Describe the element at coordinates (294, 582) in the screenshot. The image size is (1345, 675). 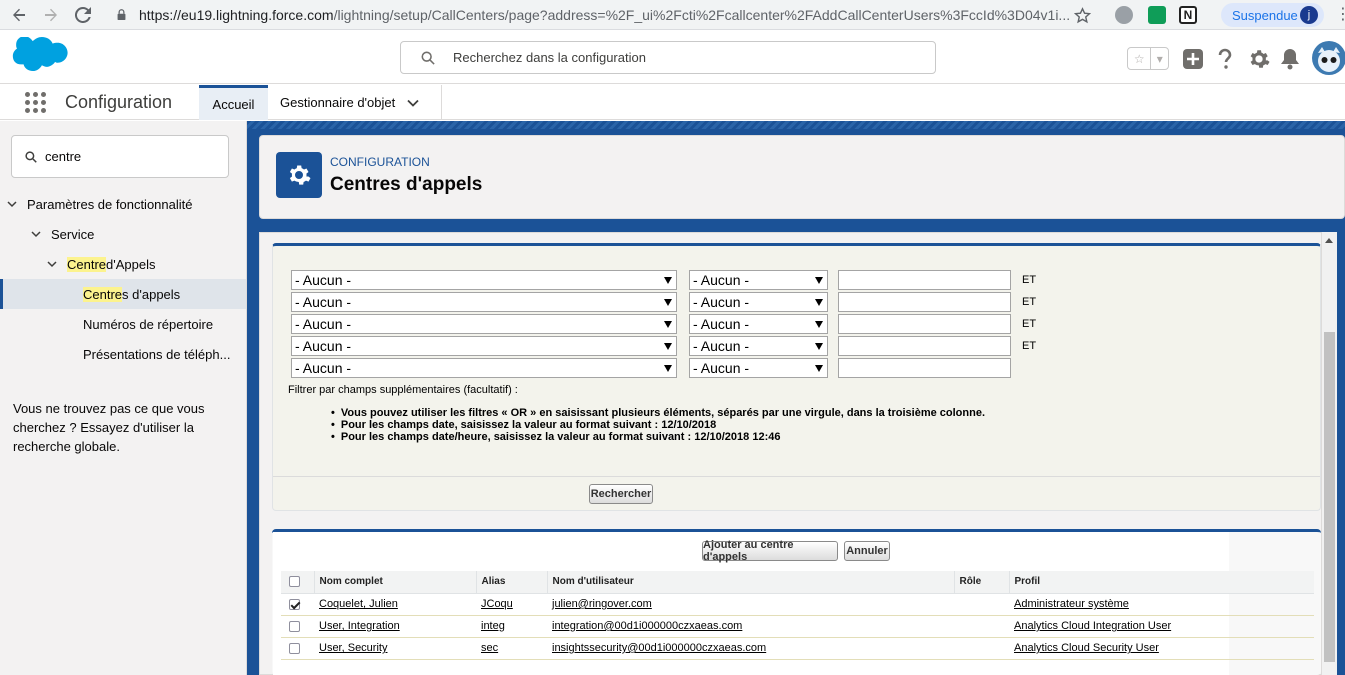
I see `select-all-checkbox` at that location.